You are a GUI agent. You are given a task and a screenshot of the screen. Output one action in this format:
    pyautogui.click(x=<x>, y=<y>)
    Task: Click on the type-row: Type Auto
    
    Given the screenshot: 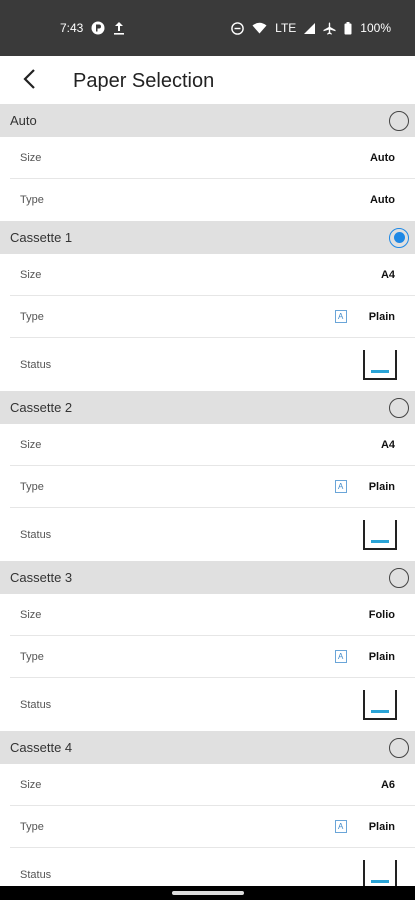 What is the action you would take?
    pyautogui.click(x=212, y=200)
    